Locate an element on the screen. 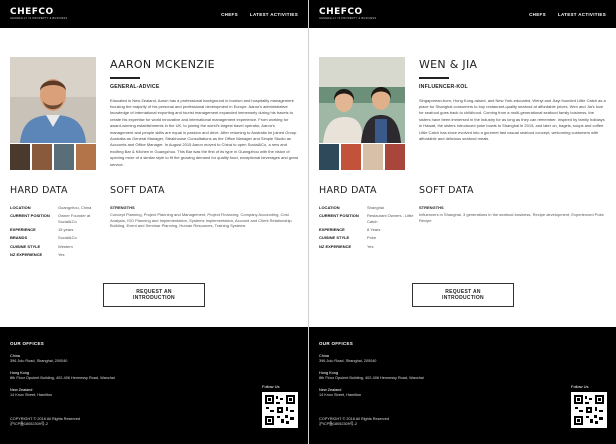 The image size is (616, 444). hard-data-row: LOCATION Shanghai is located at coordinates (369, 207).